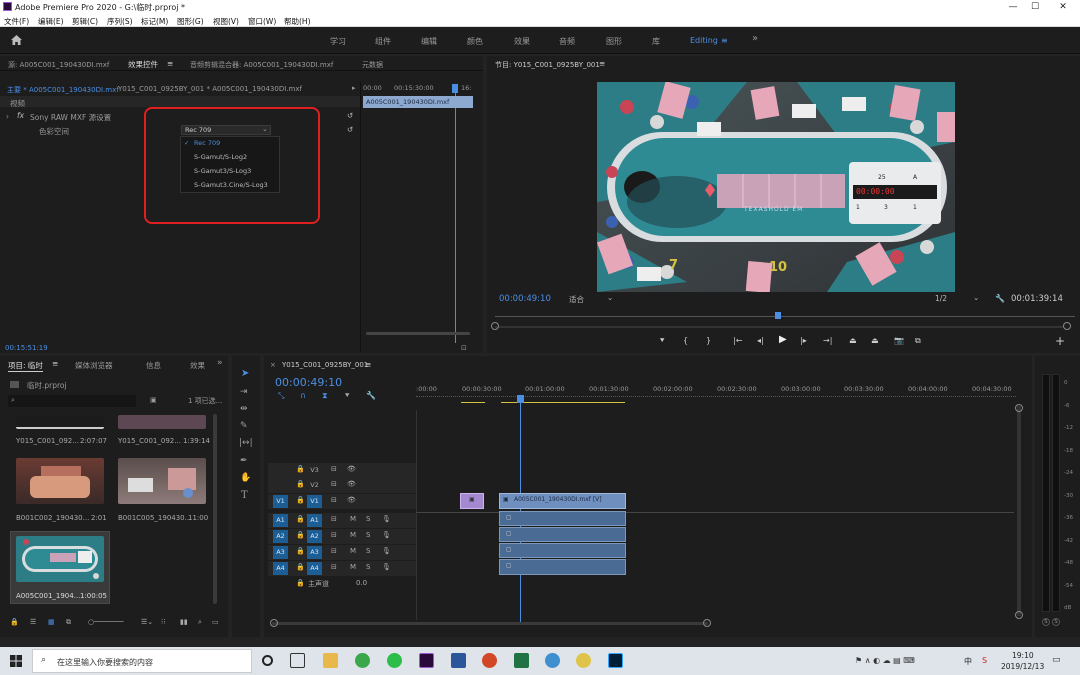 Image resolution: width=1080 pixels, height=675 pixels. I want to click on source-patch-a3: A3, so click(280, 552).